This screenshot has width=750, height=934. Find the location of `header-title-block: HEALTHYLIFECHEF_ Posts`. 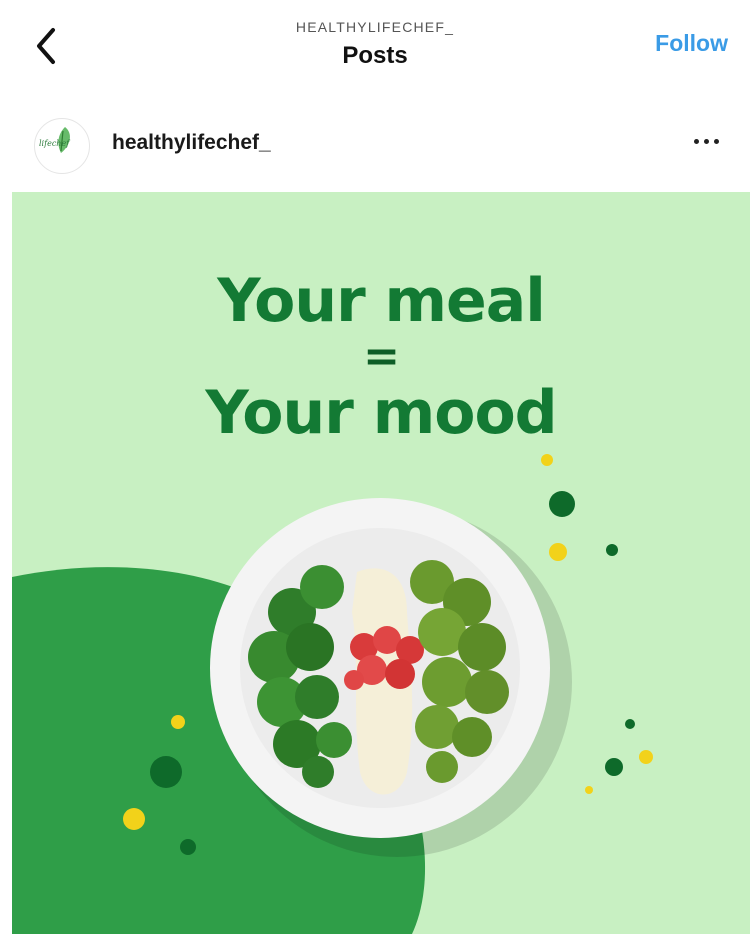

header-title-block: HEALTHYLIFECHEF_ Posts is located at coordinates (375, 44).